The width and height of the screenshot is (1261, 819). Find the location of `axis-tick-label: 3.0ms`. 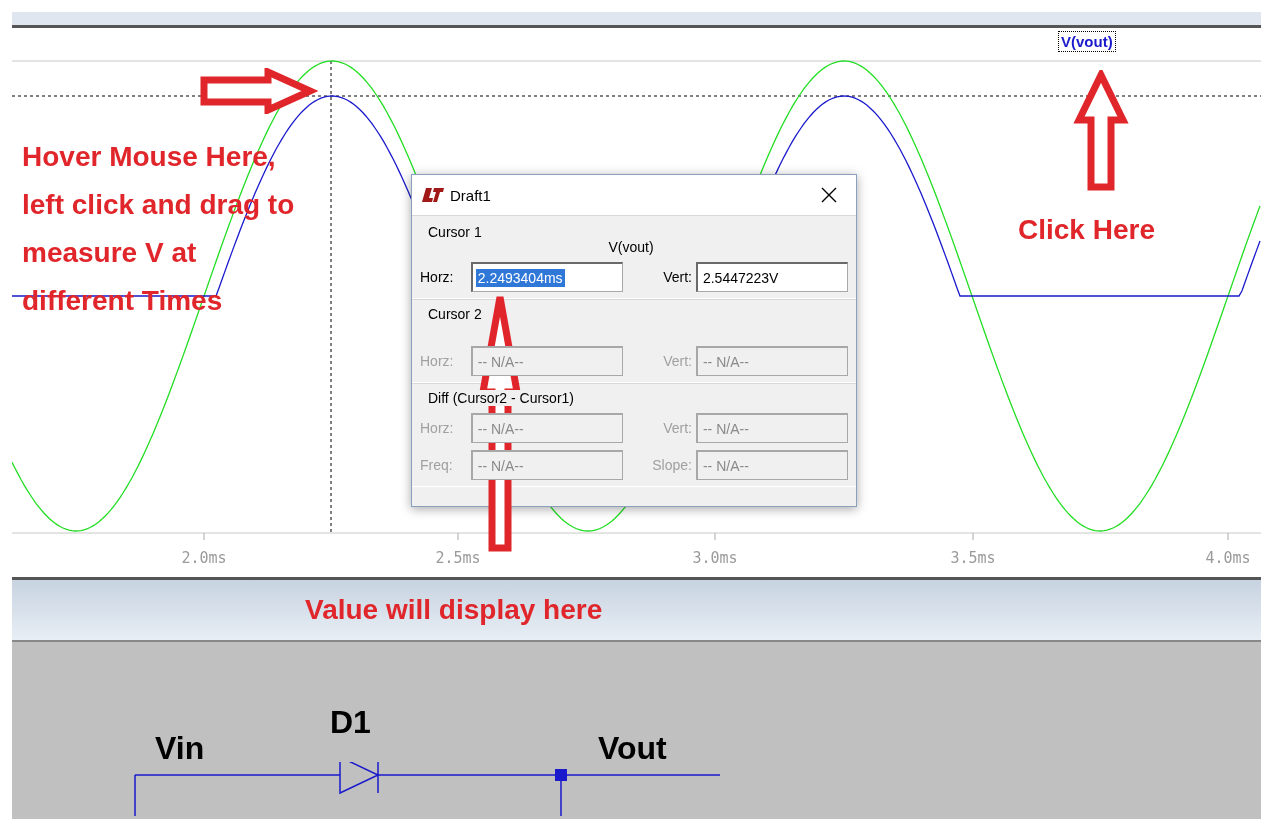

axis-tick-label: 3.0ms is located at coordinates (715, 558).